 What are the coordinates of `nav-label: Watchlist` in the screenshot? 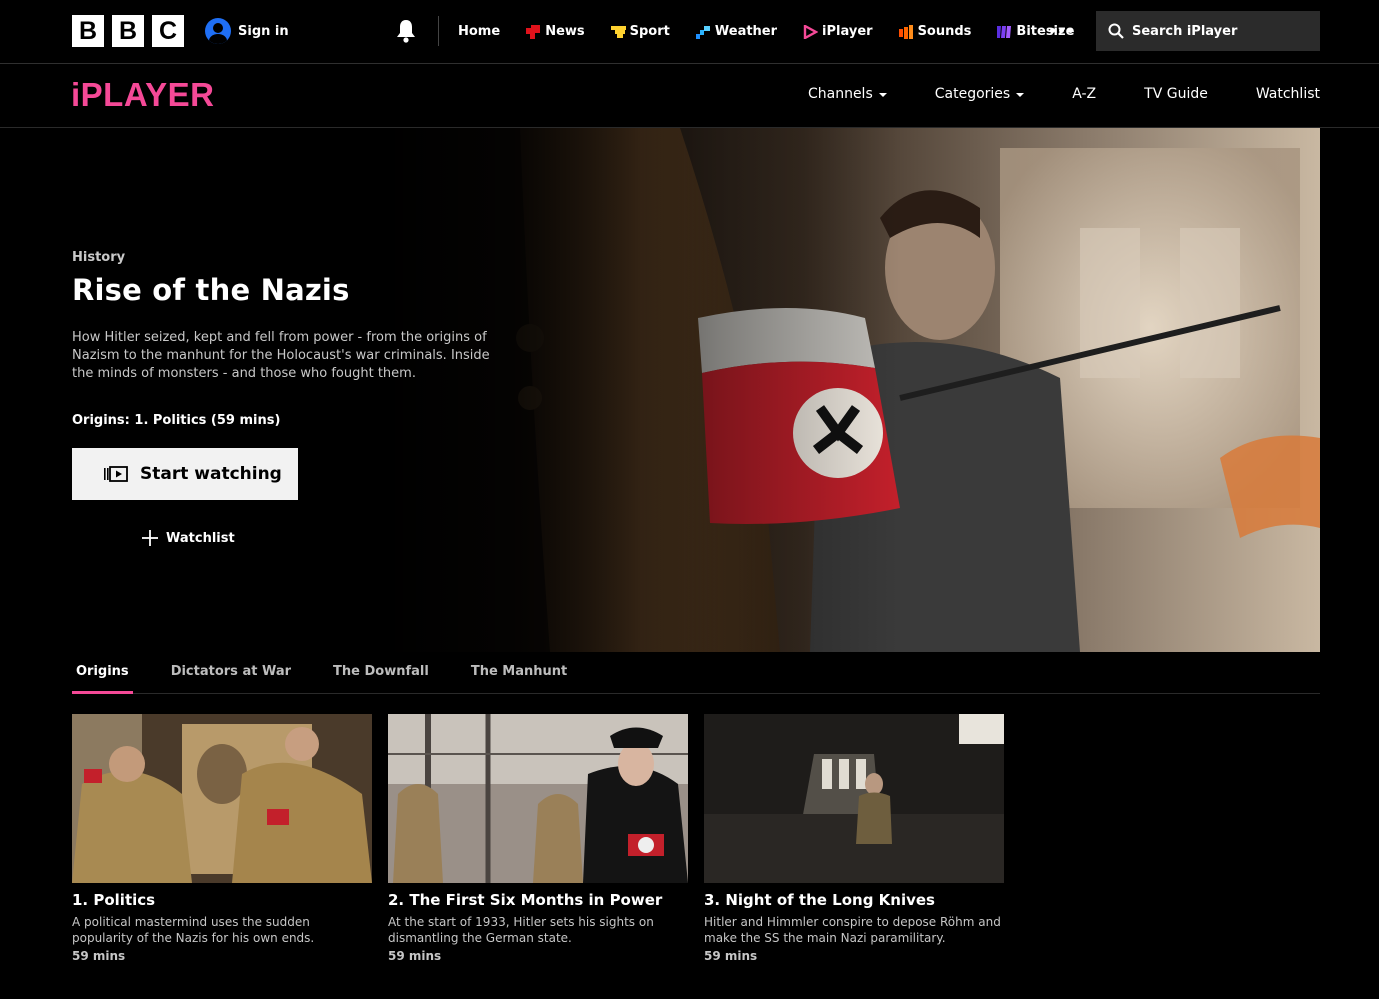 It's located at (1287, 94).